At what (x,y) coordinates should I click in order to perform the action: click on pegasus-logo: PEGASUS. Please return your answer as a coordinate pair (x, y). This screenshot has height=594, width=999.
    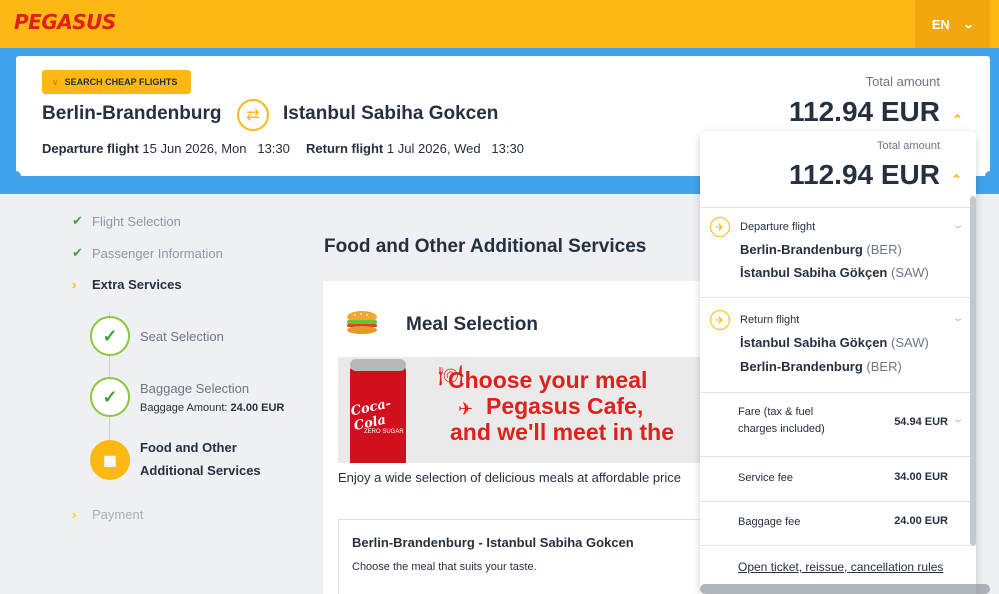
    Looking at the image, I should click on (65, 22).